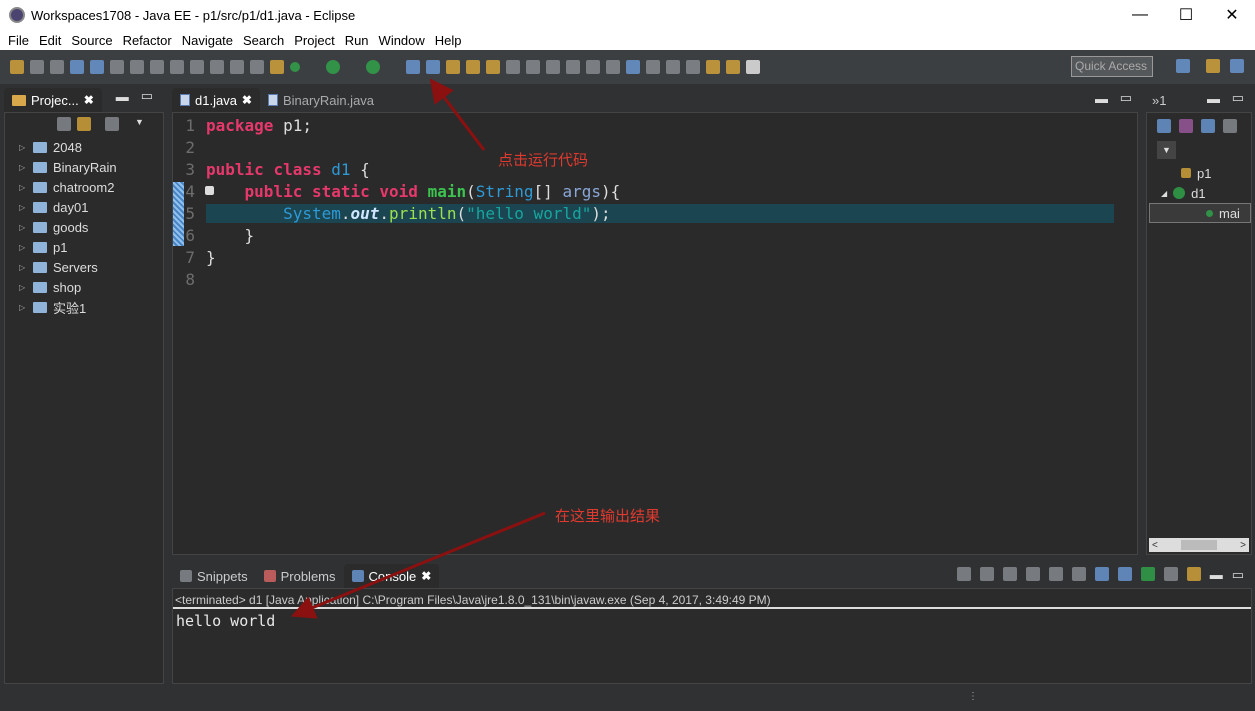 The width and height of the screenshot is (1255, 711). What do you see at coordinates (457, 114) in the screenshot?
I see `arrow-to-run` at bounding box center [457, 114].